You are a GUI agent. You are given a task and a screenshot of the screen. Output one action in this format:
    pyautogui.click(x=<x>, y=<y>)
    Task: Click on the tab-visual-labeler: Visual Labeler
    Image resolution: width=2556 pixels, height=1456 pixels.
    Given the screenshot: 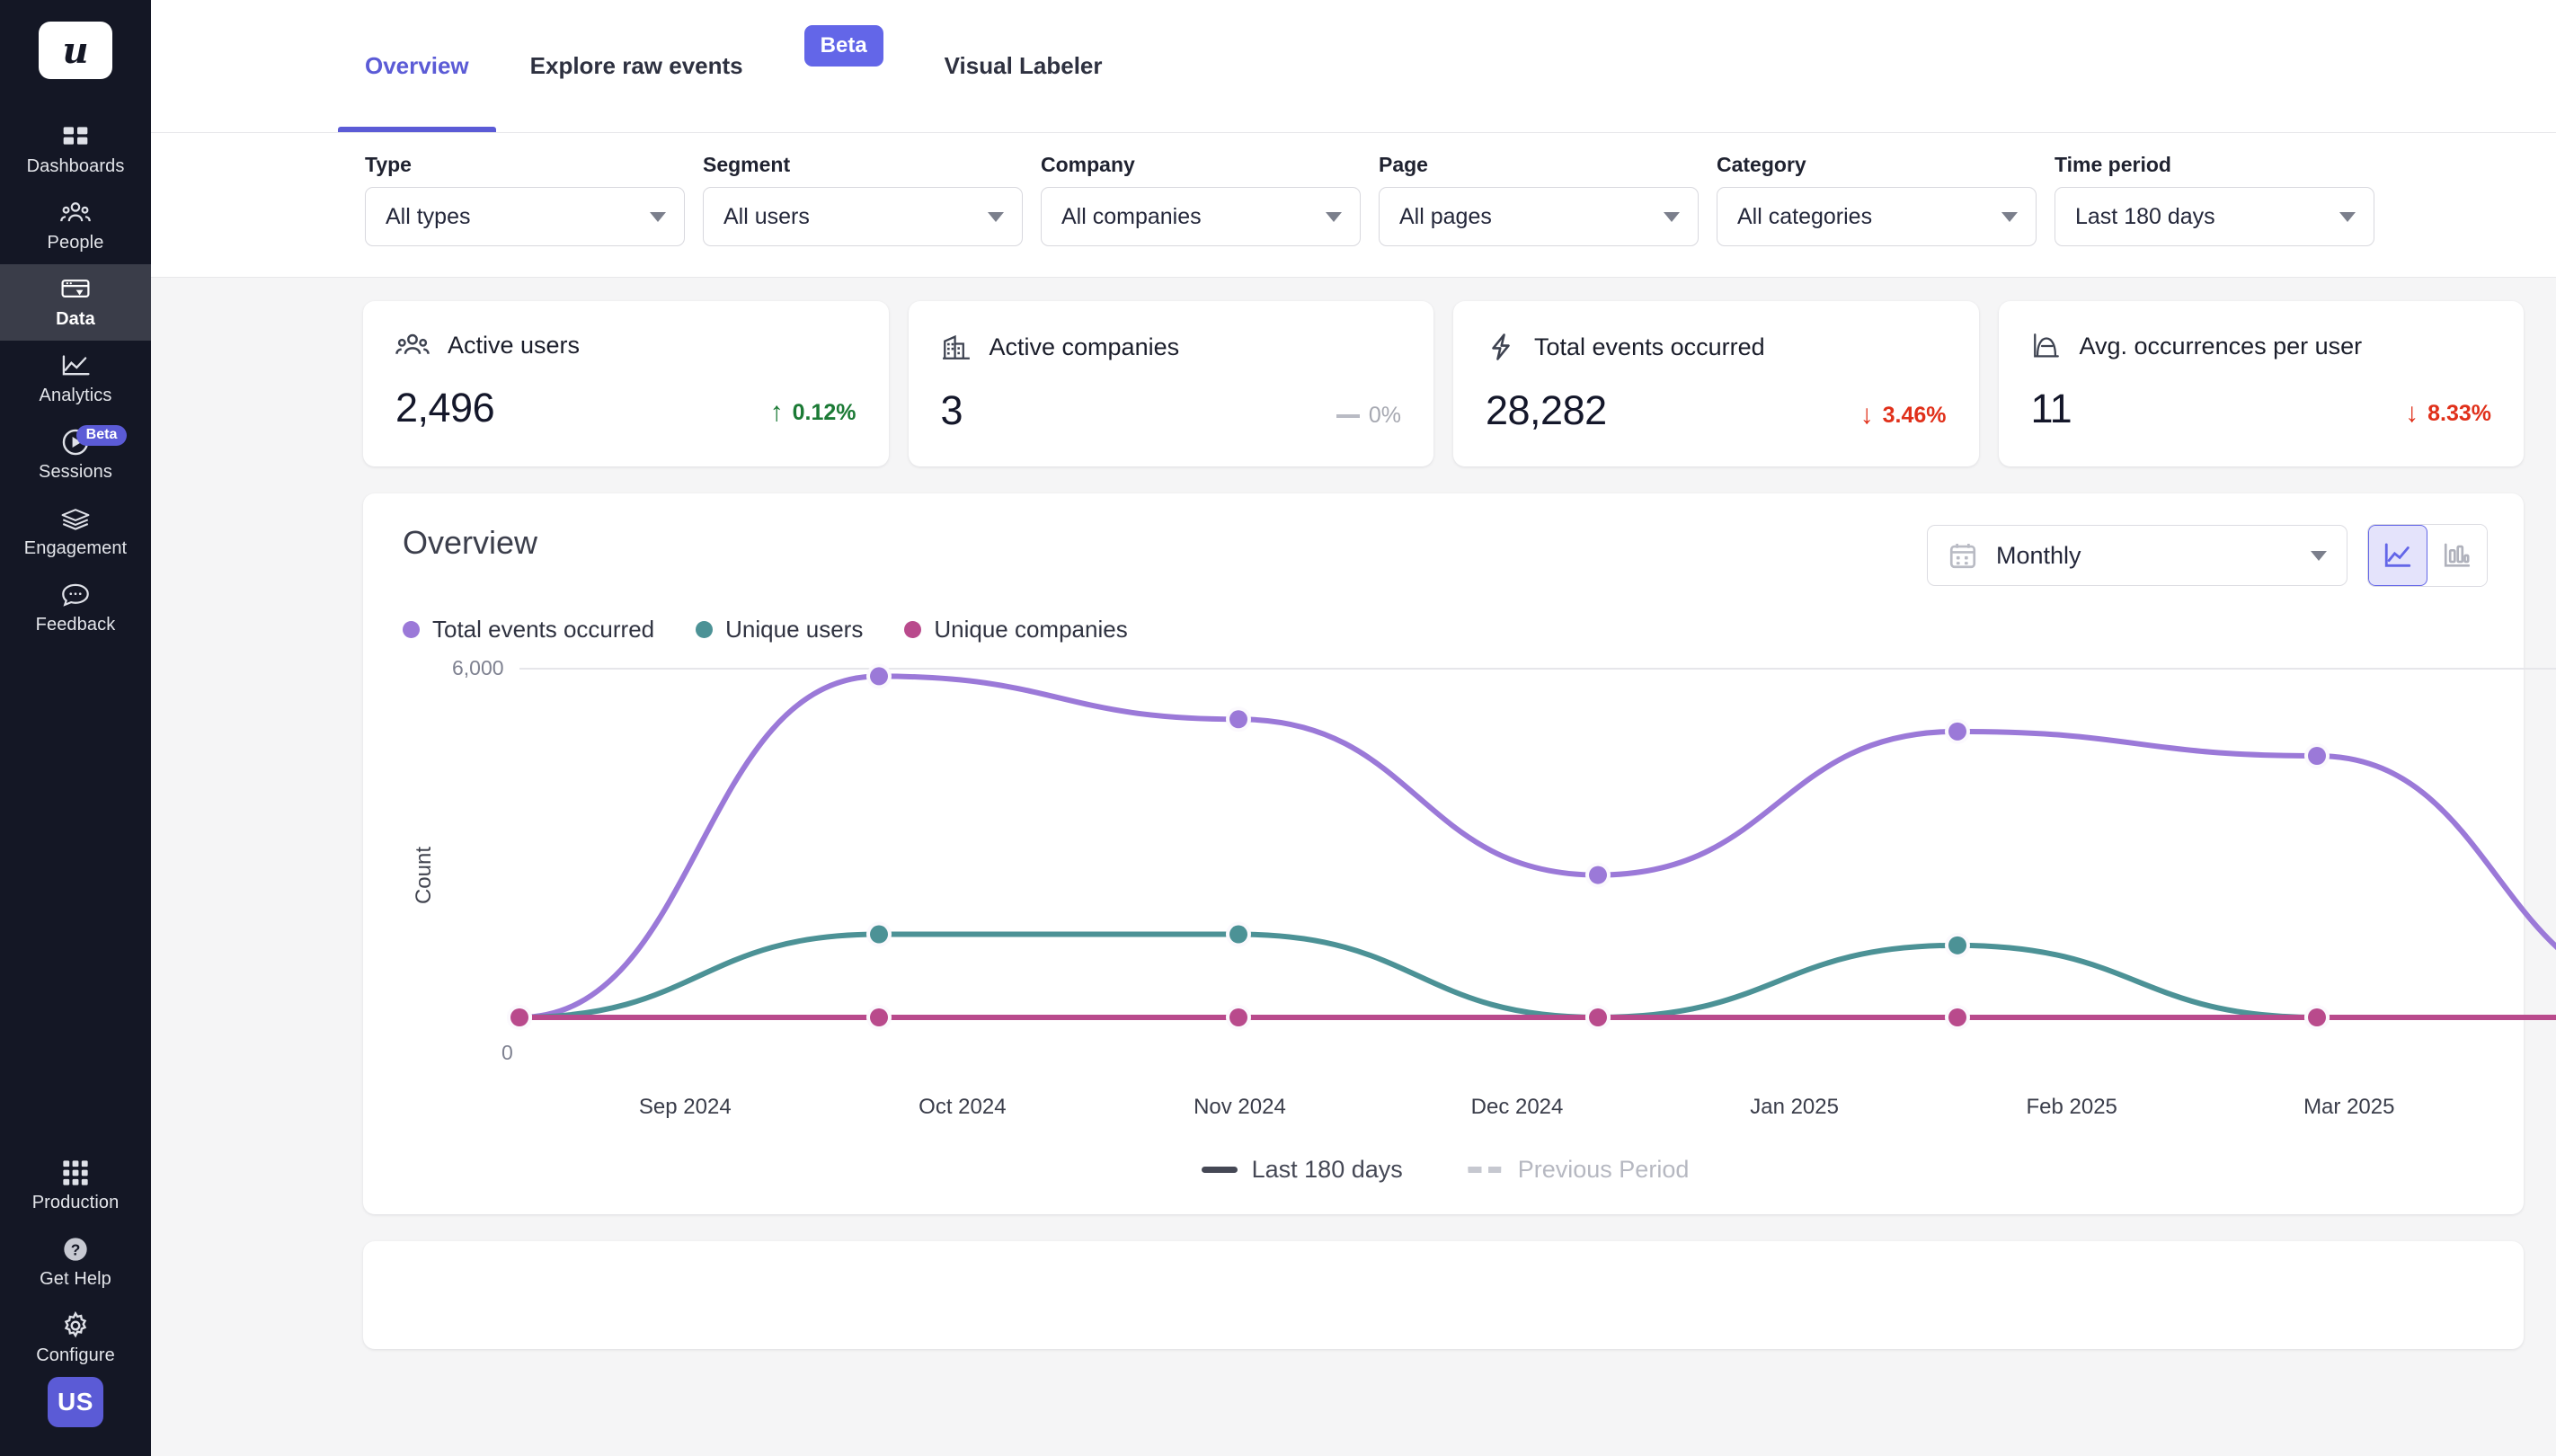 What is the action you would take?
    pyautogui.click(x=1024, y=66)
    